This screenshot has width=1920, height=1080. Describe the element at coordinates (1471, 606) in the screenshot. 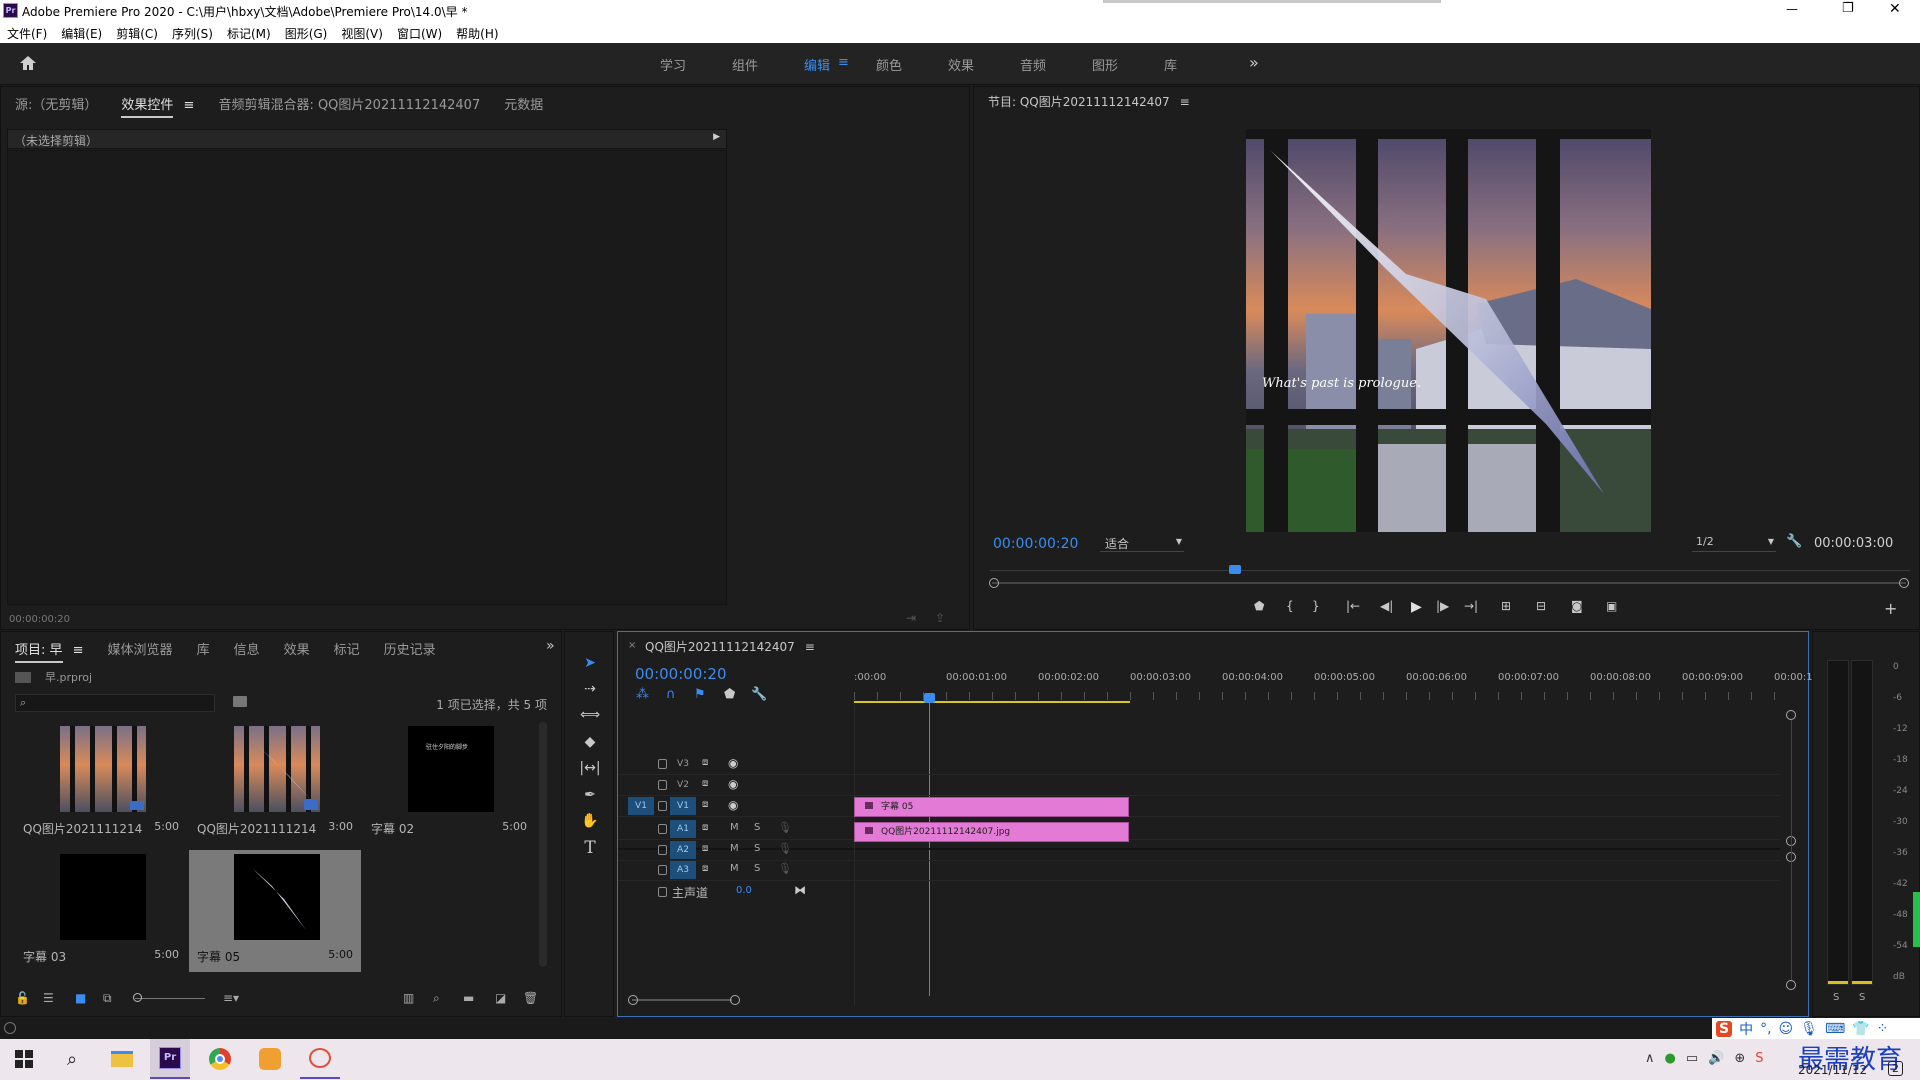

I see `go-to-out-icon: →|` at that location.